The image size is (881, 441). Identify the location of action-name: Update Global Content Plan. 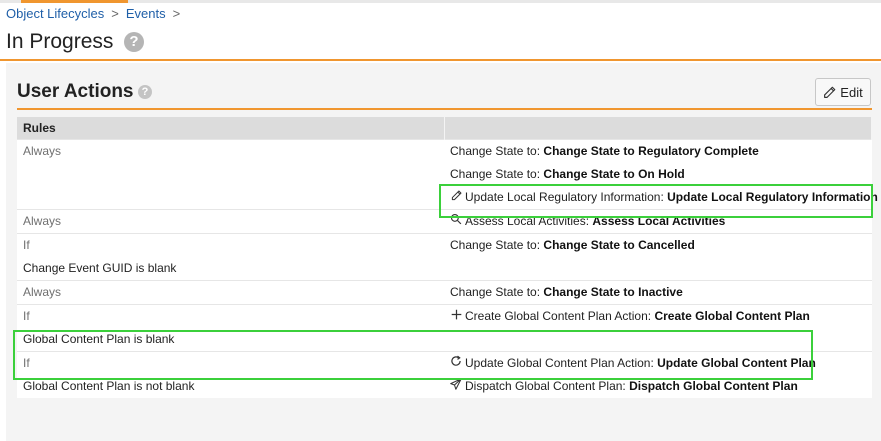
(736, 363).